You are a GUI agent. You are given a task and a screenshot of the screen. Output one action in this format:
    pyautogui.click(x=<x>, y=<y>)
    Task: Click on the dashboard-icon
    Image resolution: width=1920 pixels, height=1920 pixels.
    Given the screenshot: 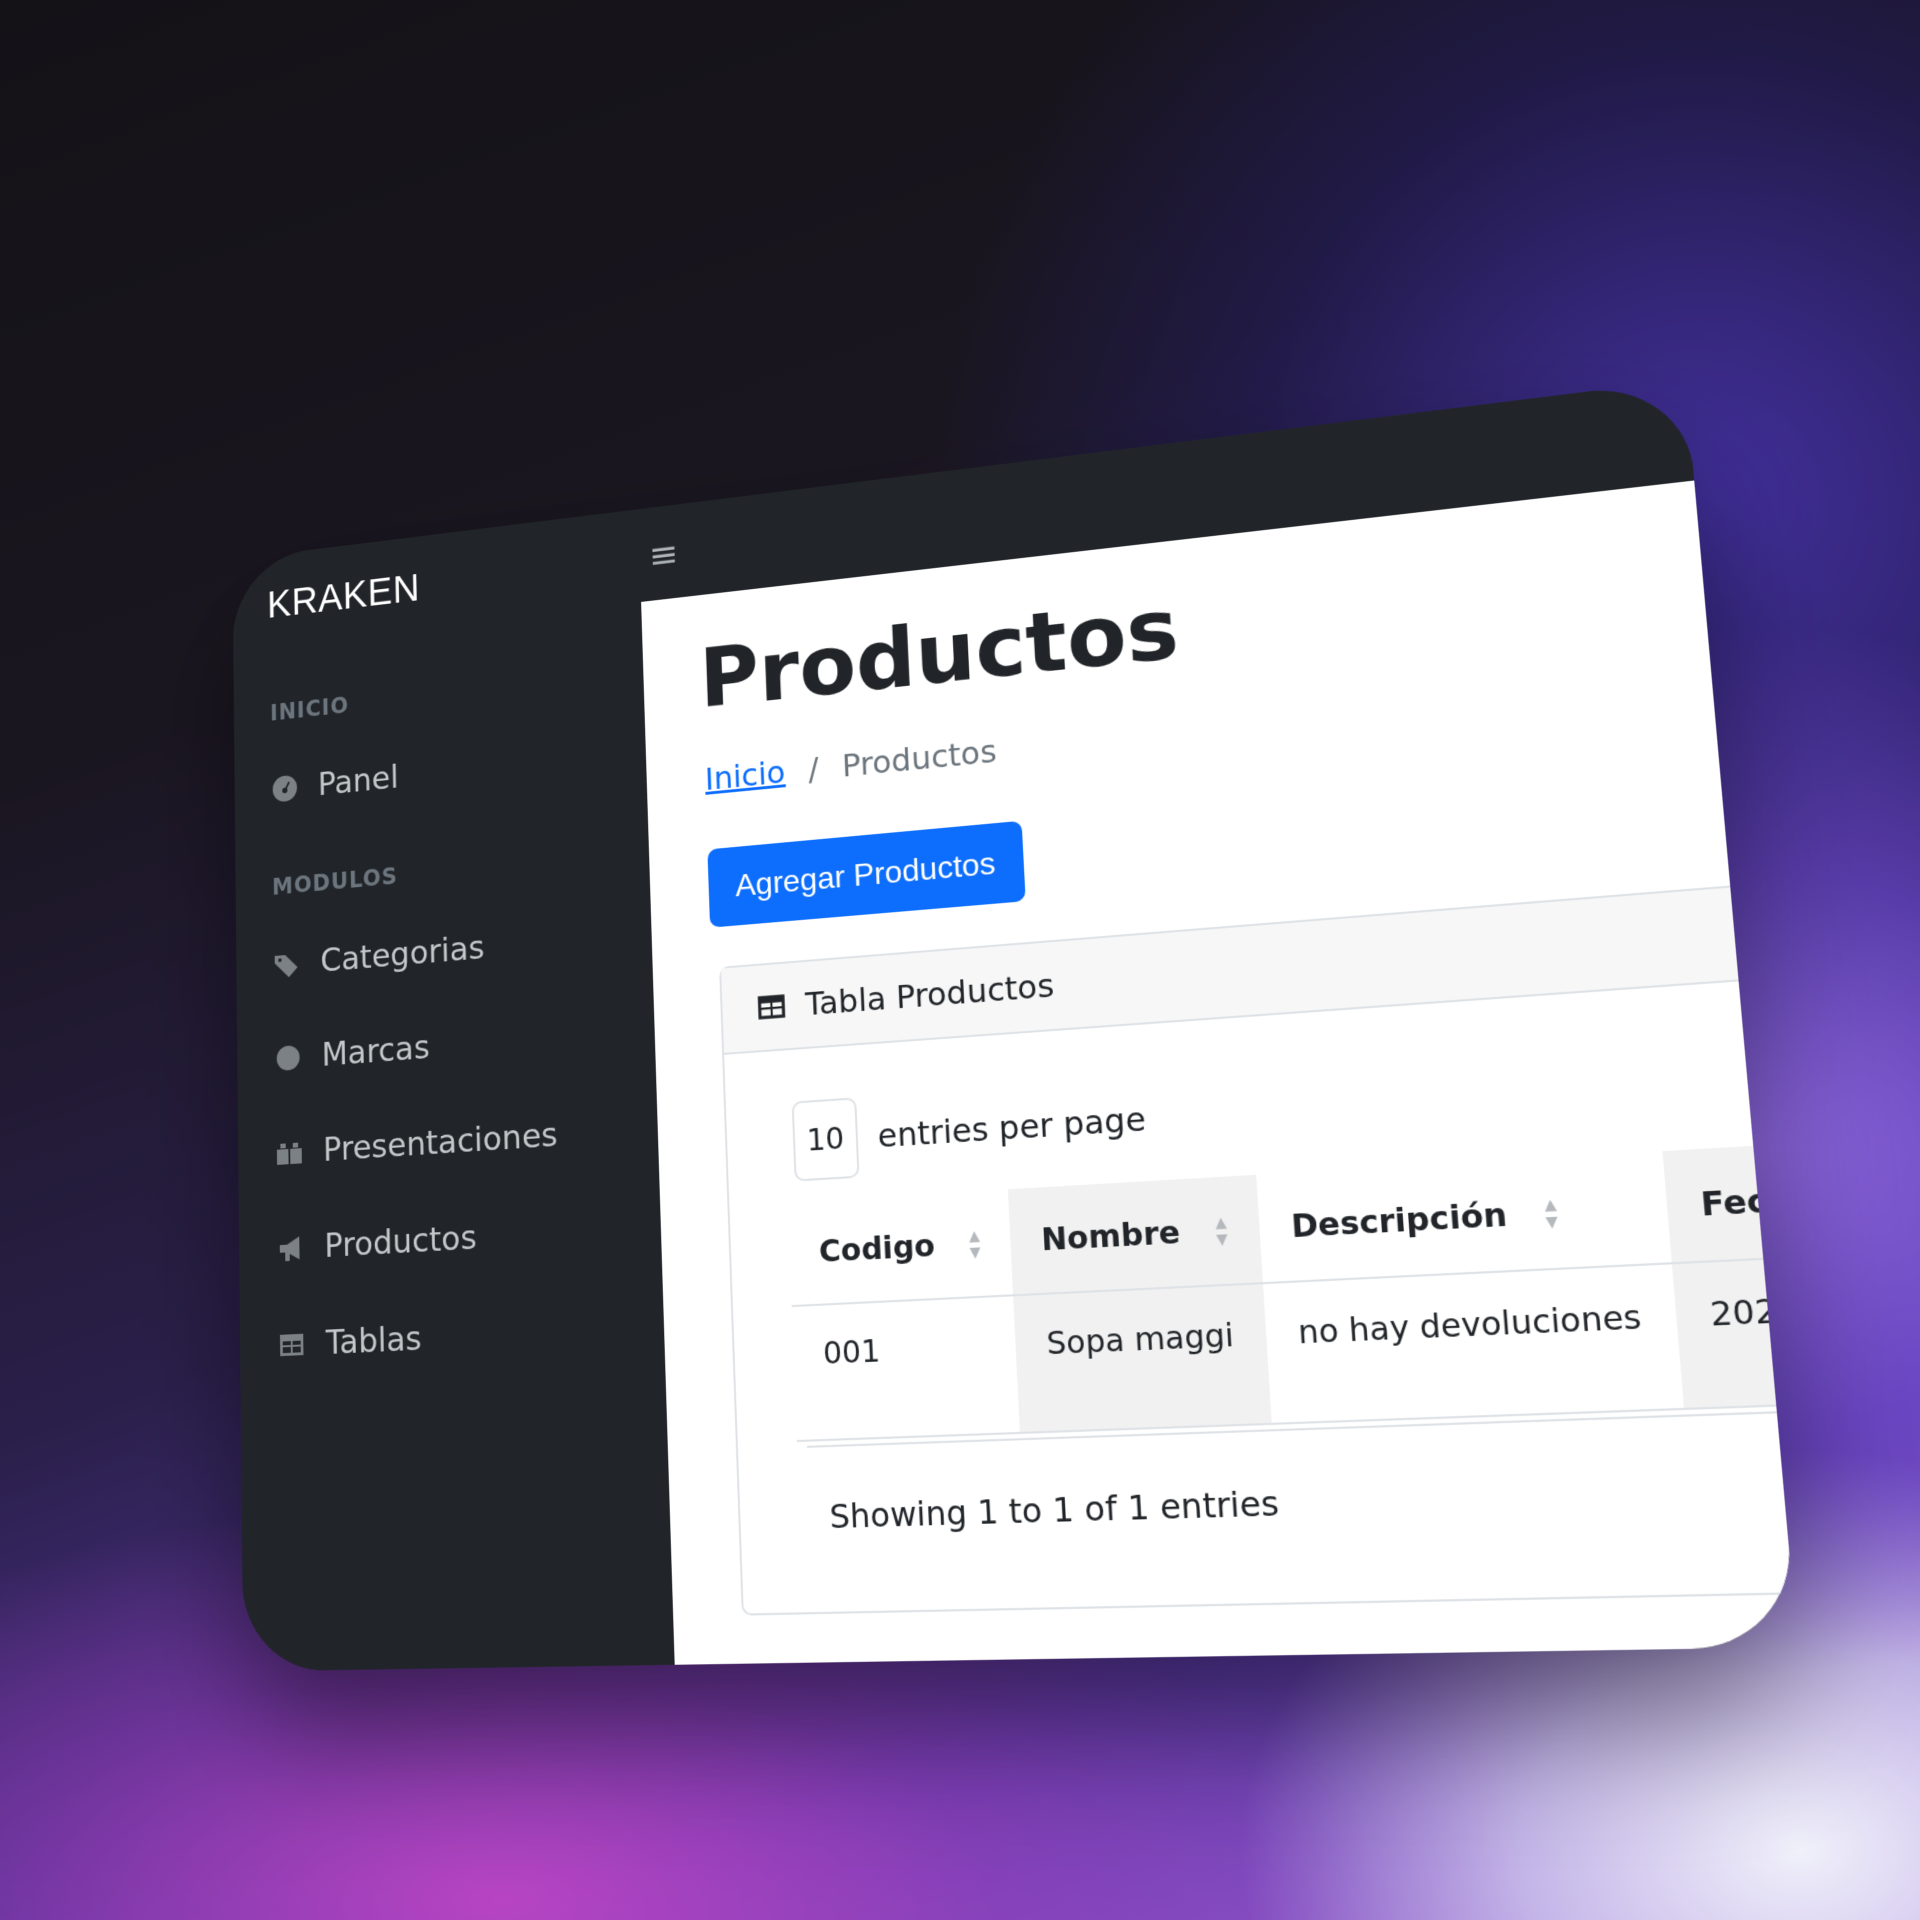 What is the action you would take?
    pyautogui.click(x=285, y=788)
    